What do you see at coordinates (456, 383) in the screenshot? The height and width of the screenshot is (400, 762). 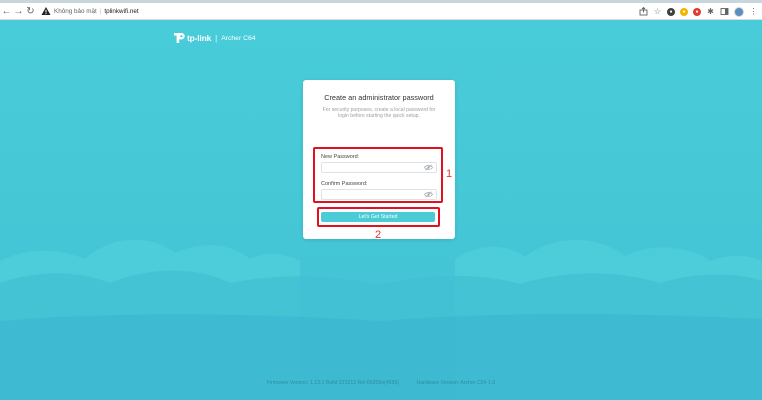 I see `hardware-version: Hardware Version: Archer C64 1.0` at bounding box center [456, 383].